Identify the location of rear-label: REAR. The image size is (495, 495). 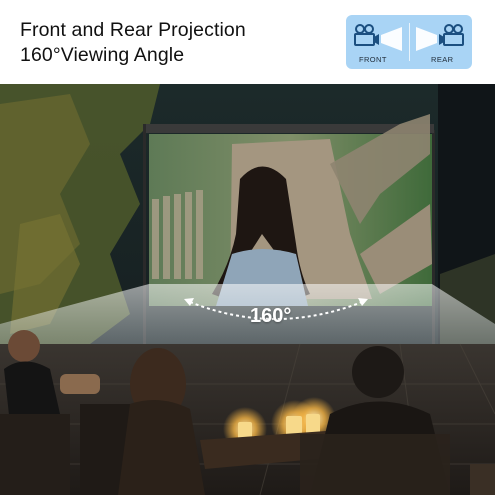
(442, 59).